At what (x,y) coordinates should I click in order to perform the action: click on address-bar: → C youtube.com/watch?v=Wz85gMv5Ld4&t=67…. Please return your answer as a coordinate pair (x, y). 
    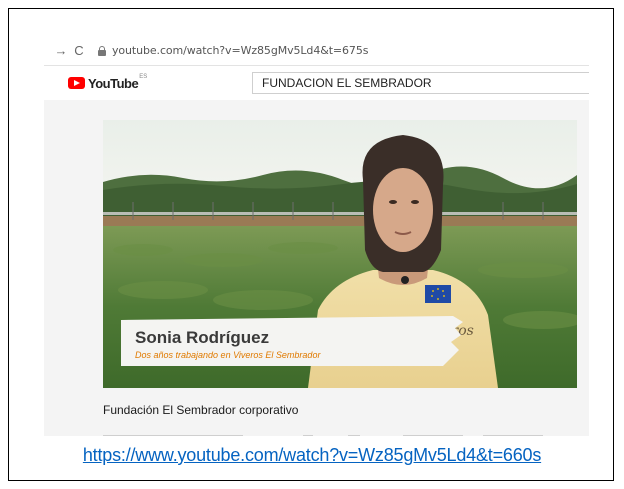
    Looking at the image, I should click on (316, 51).